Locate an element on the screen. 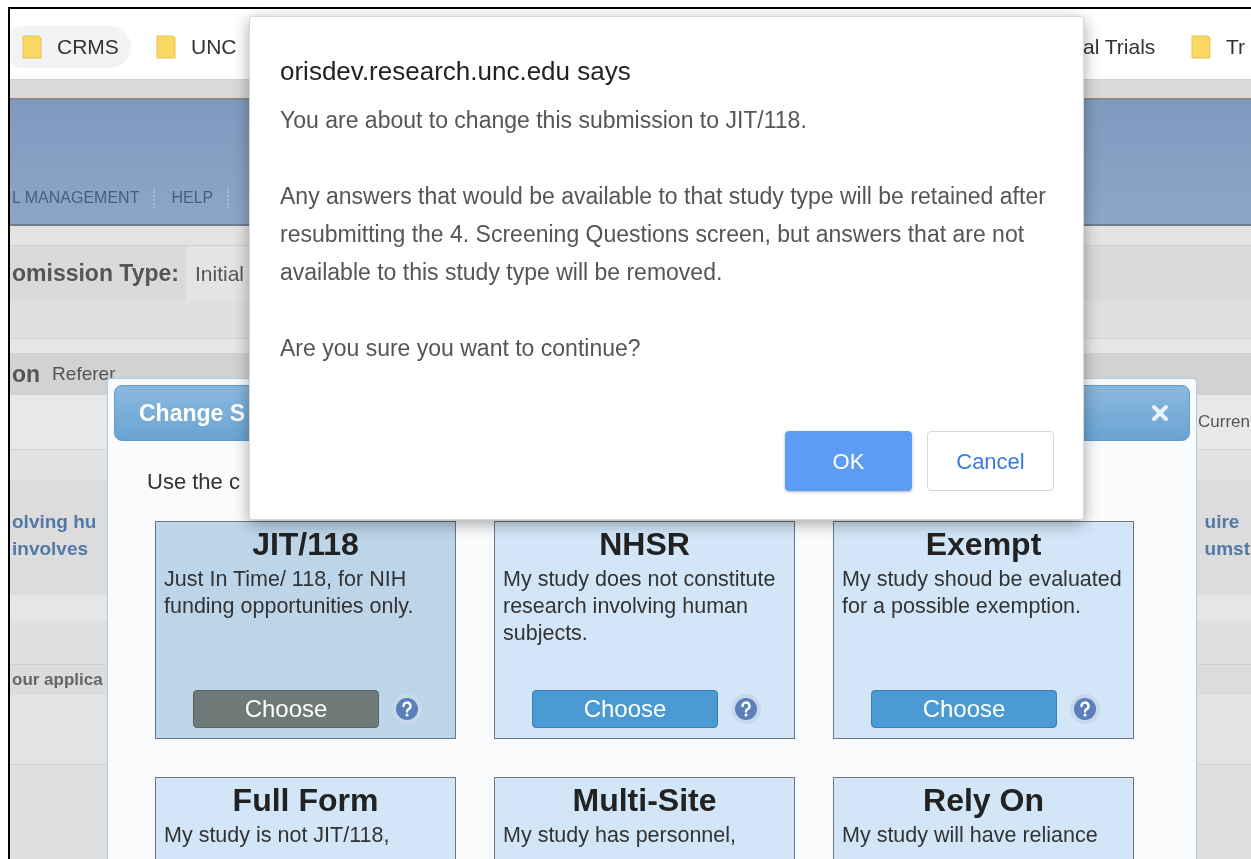 The image size is (1251, 859). section-title: on is located at coordinates (26, 374).